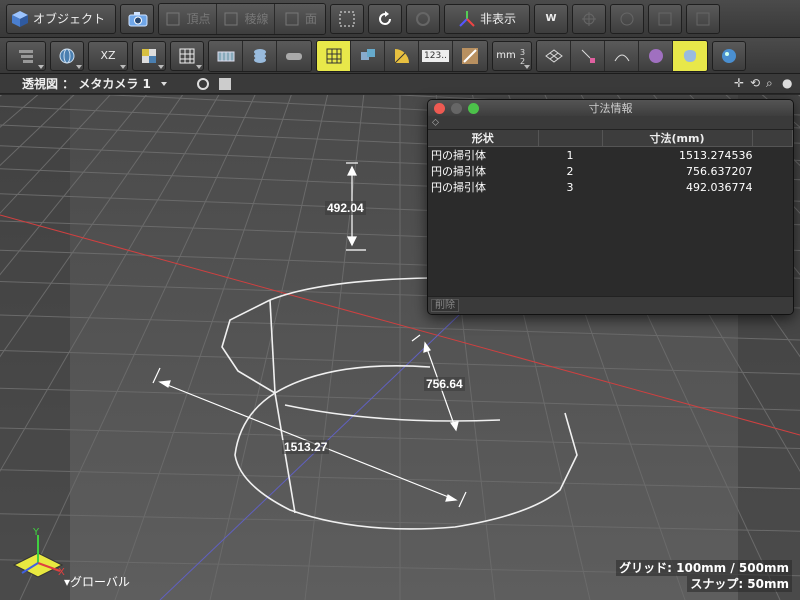  I want to click on boolean-button, so click(368, 55).